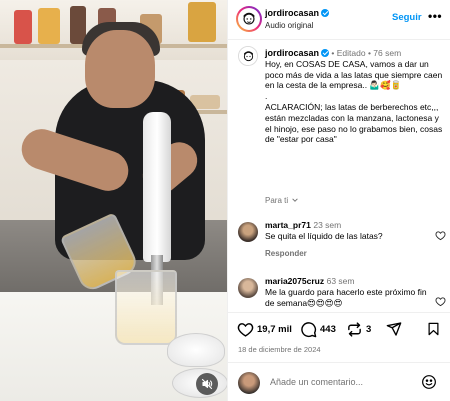  I want to click on post-actions-bar: 19,7 mil 443 3 18 de diciembre de 2024, so click(339, 339).